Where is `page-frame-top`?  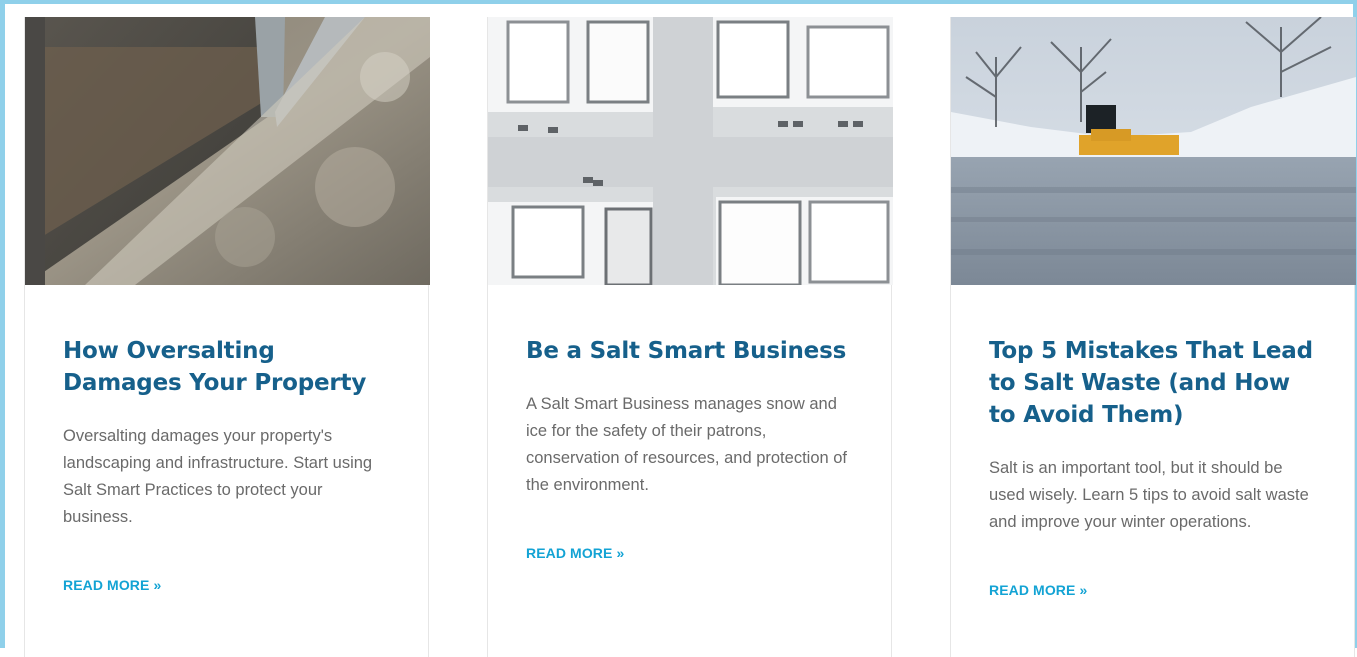 page-frame-top is located at coordinates (678, 2).